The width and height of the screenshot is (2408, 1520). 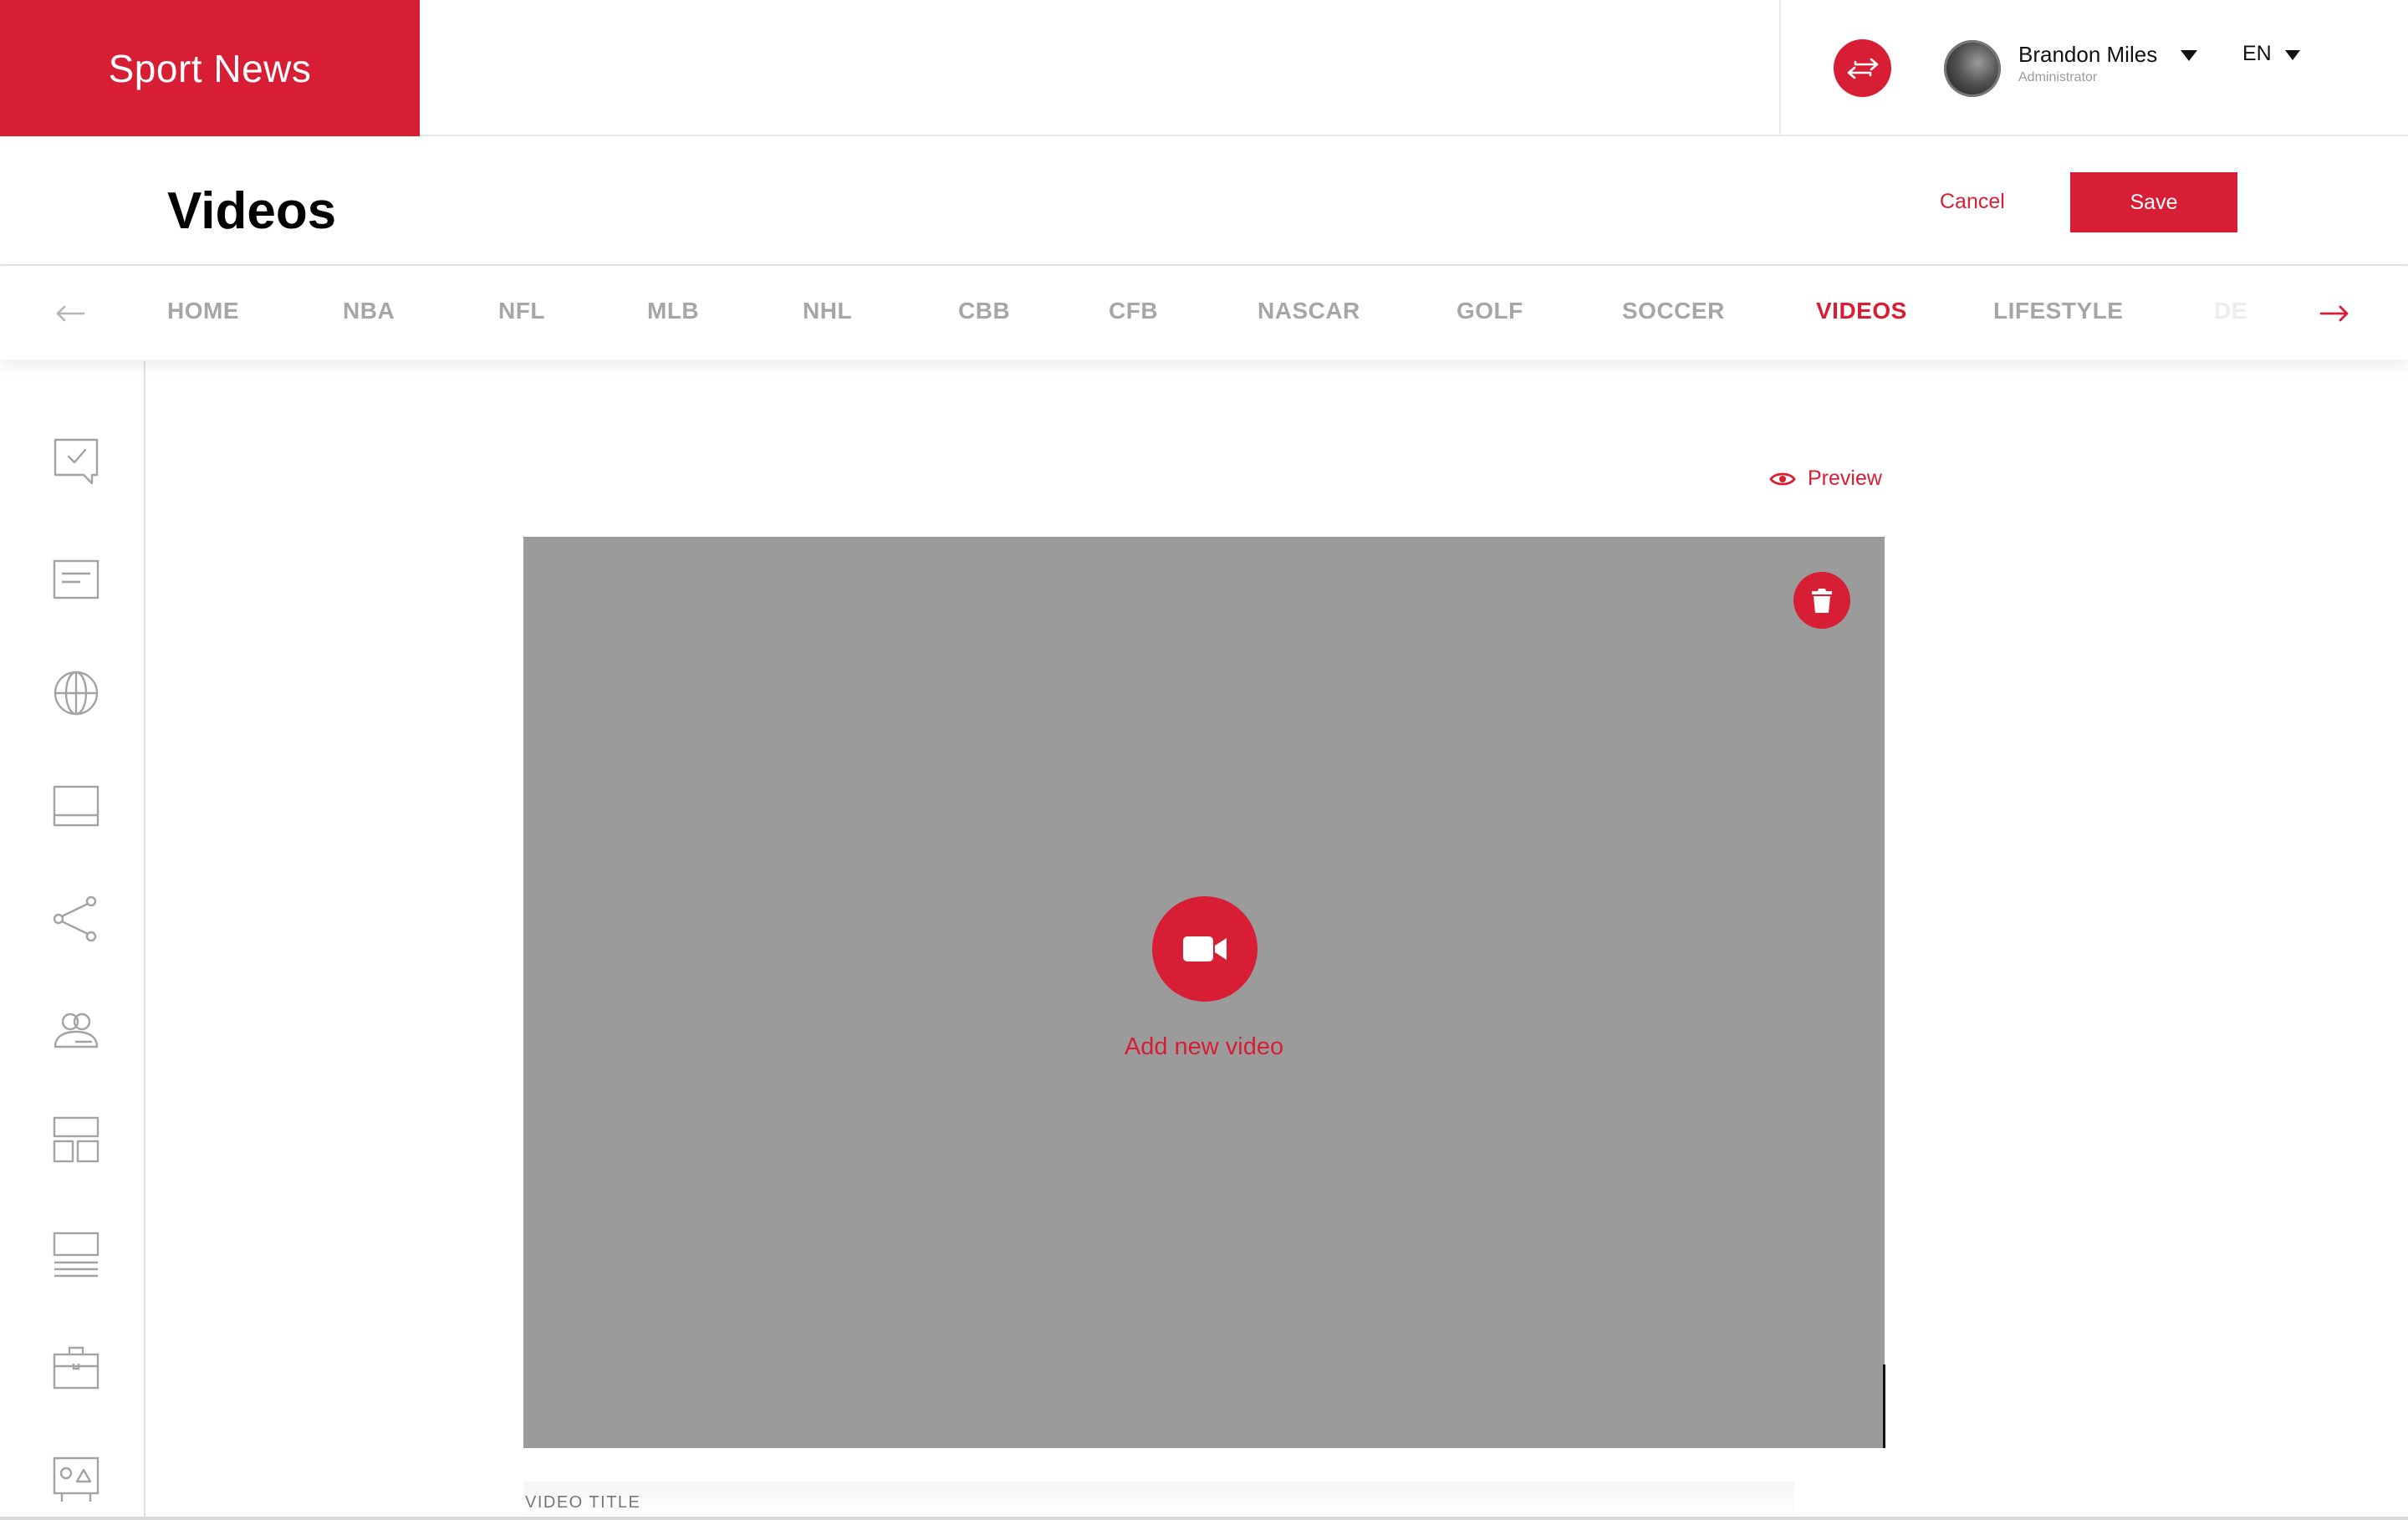 What do you see at coordinates (828, 311) in the screenshot?
I see `nav-item-nhl: NHL` at bounding box center [828, 311].